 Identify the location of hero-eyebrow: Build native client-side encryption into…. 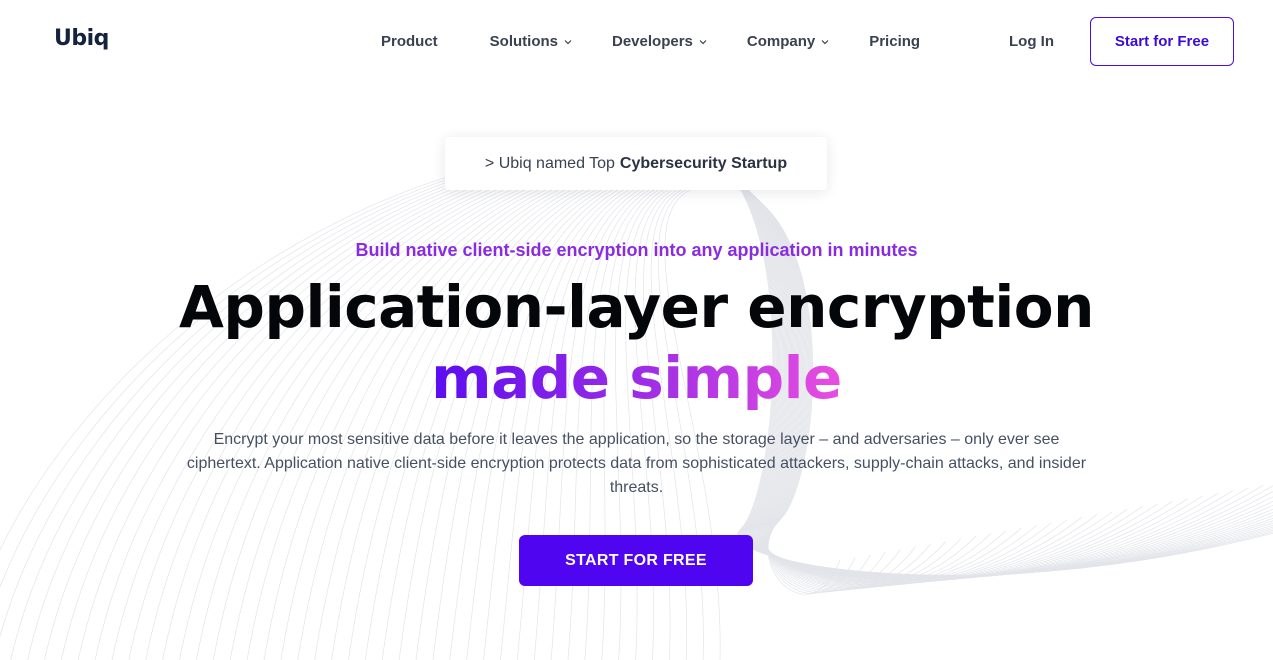
(636, 250).